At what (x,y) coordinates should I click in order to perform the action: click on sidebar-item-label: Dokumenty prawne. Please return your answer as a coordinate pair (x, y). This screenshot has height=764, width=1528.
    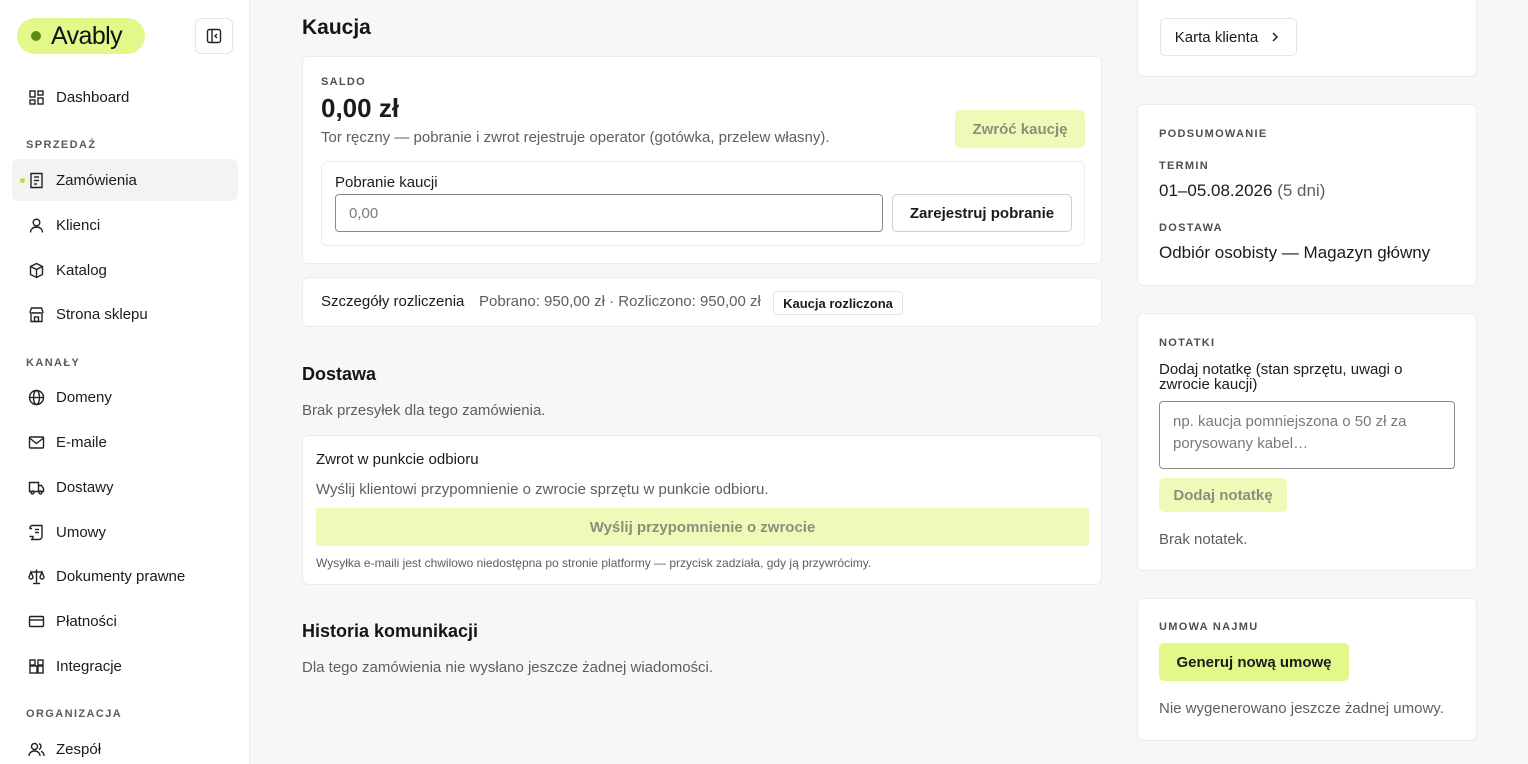
    Looking at the image, I should click on (121, 576).